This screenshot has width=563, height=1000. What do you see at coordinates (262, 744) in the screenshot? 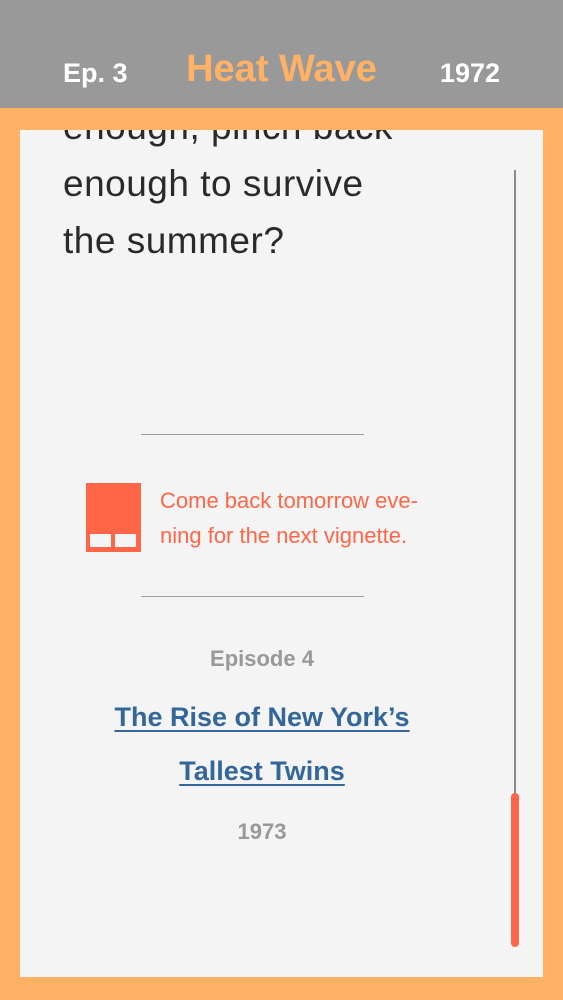
I see `next-episode-title: The Rise of New York’s Tallest Twins` at bounding box center [262, 744].